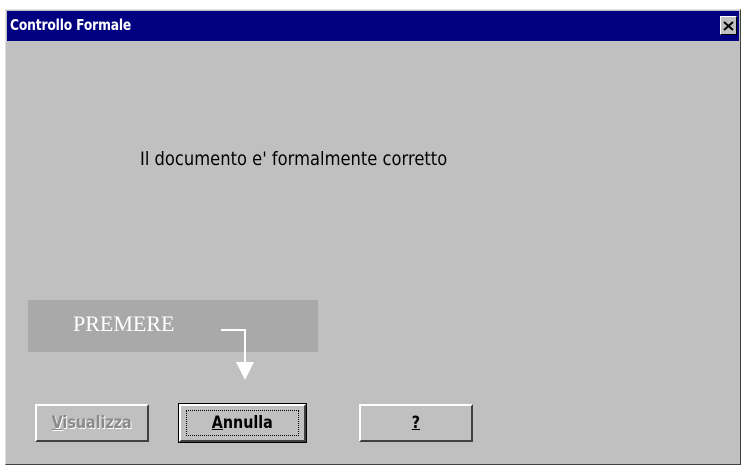 Image resolution: width=741 pixels, height=476 pixels. I want to click on visualizza-button: Visualizza, so click(92, 423).